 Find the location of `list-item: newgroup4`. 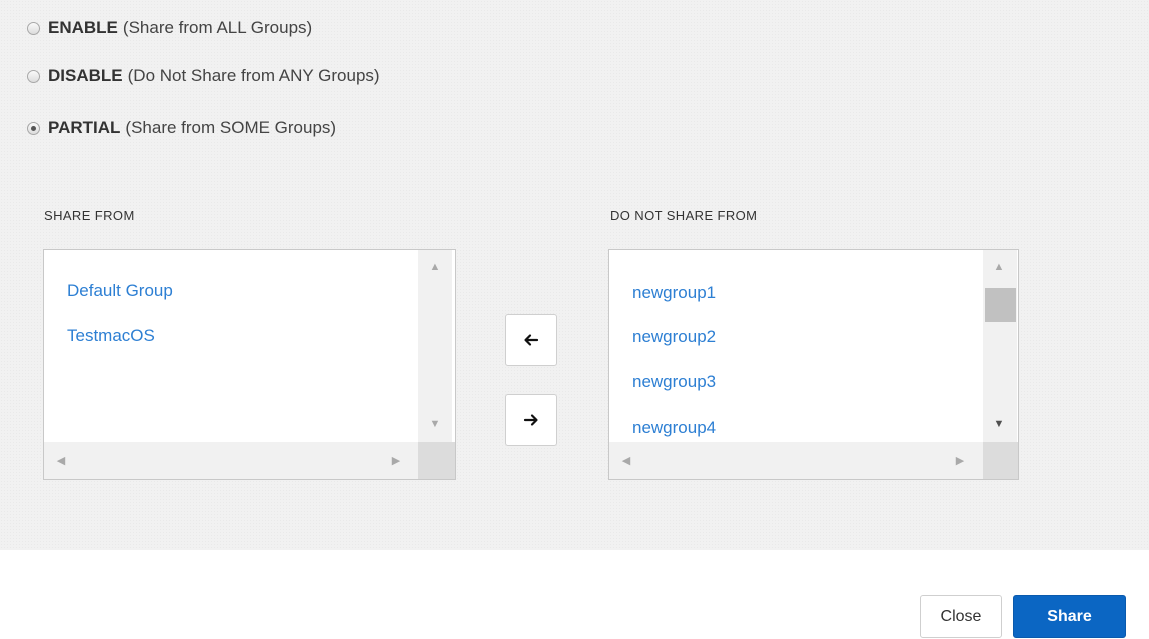

list-item: newgroup4 is located at coordinates (674, 428).